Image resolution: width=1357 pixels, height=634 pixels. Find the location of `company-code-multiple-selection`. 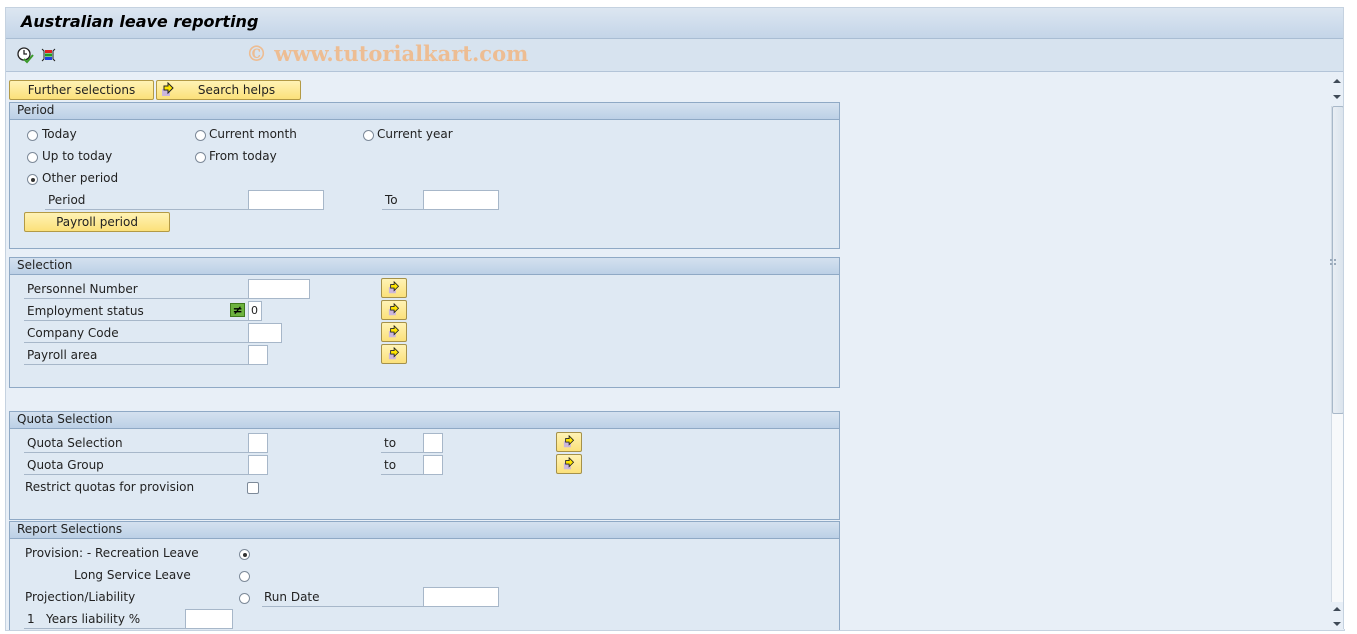

company-code-multiple-selection is located at coordinates (394, 332).